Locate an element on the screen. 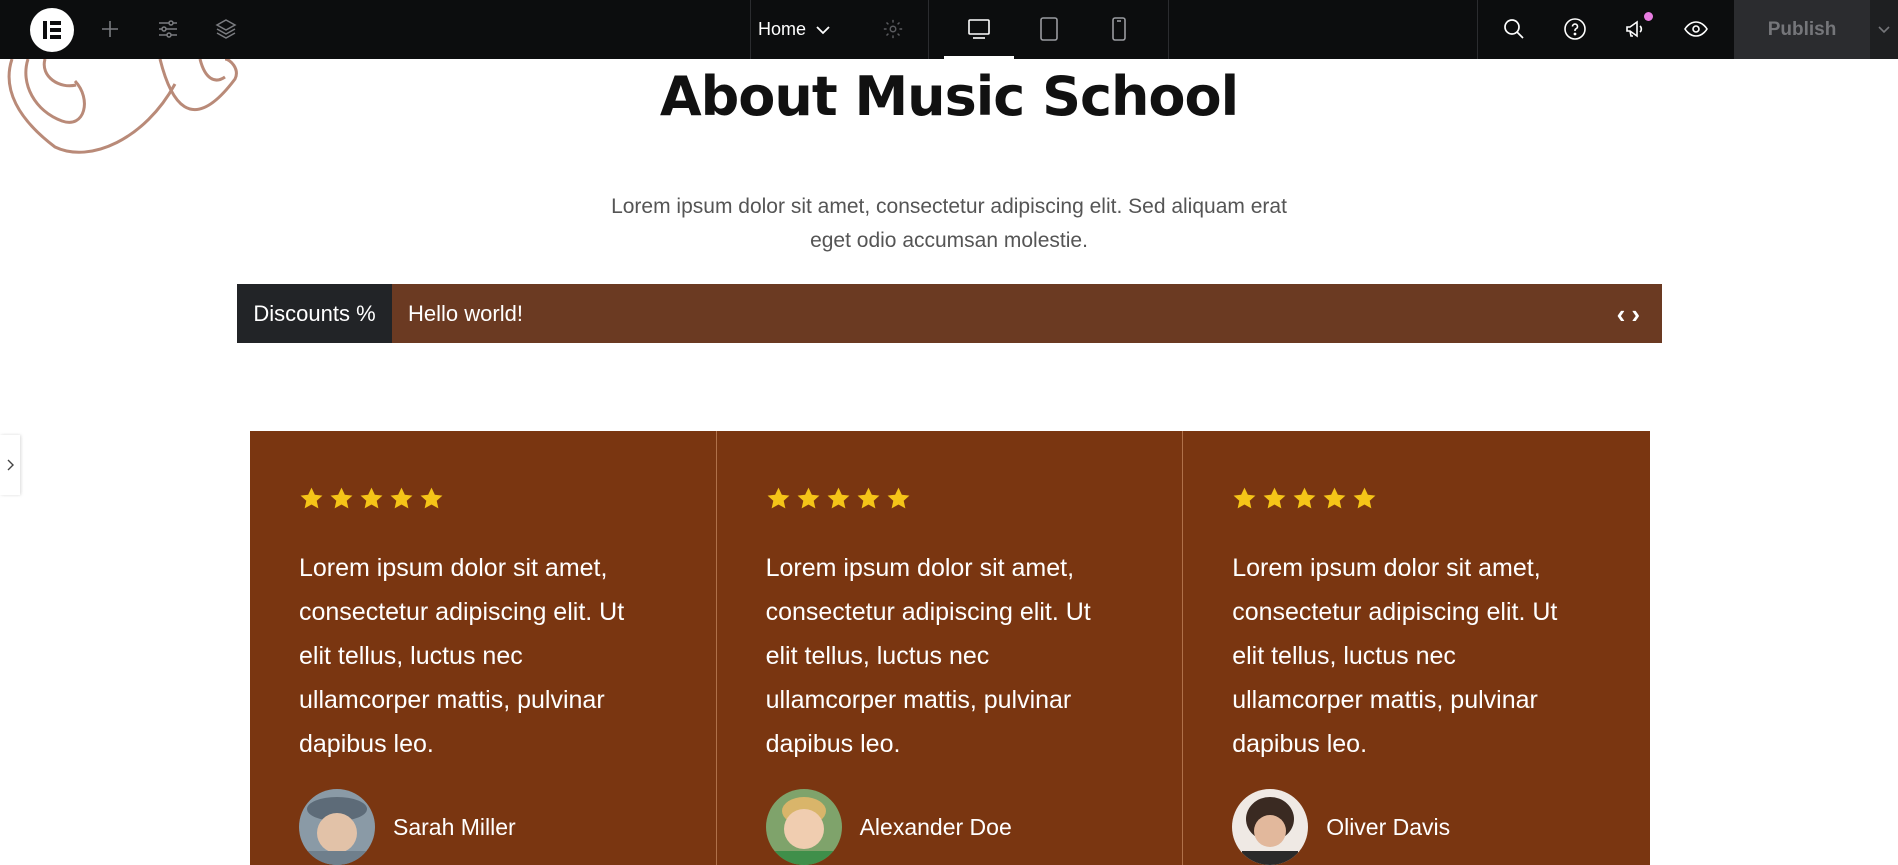  elementor-logo-icon is located at coordinates (52, 30).